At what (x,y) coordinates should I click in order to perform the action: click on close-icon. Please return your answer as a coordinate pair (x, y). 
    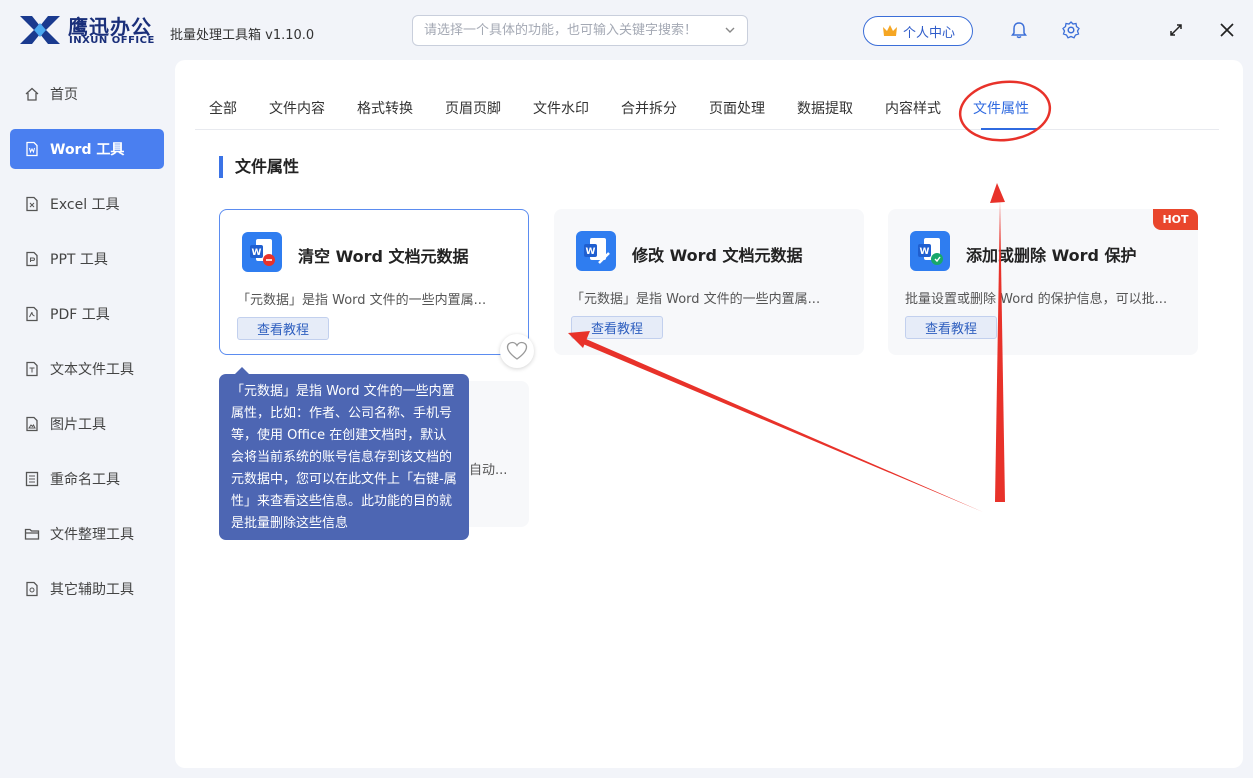
    Looking at the image, I should click on (1227, 30).